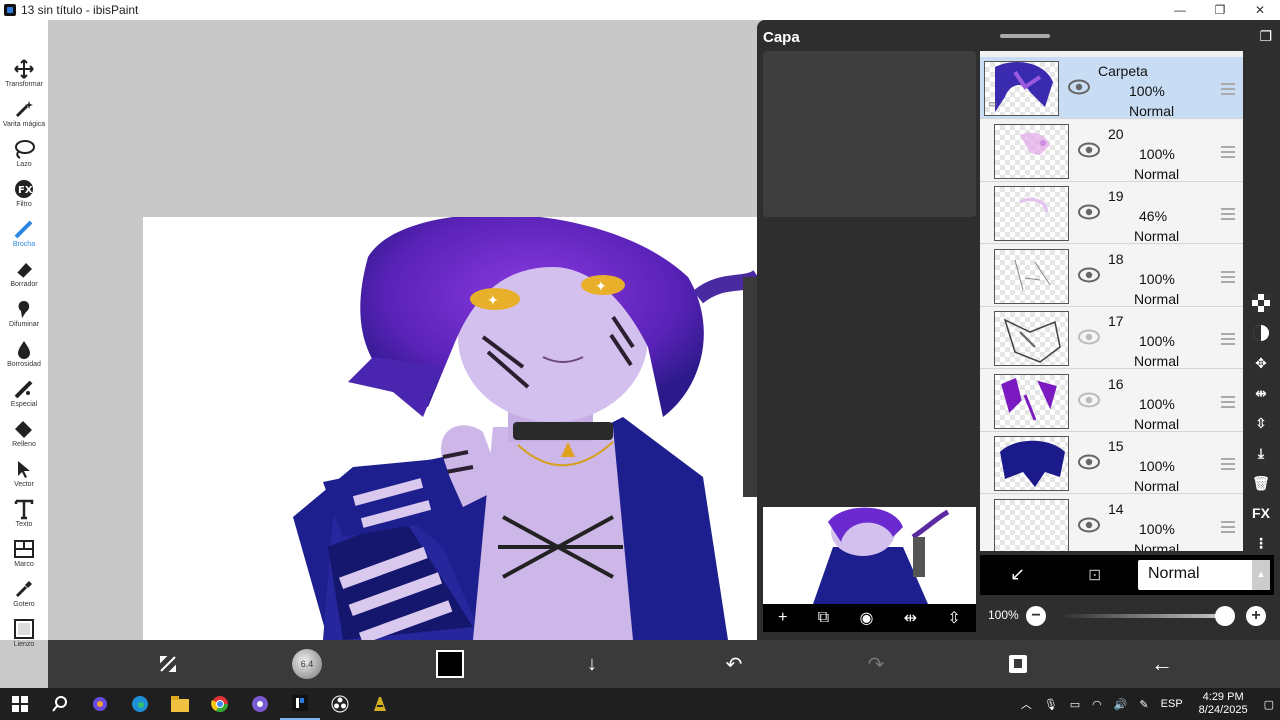 Image resolution: width=1280 pixels, height=720 pixels. I want to click on obs-recorder-icon, so click(340, 704).